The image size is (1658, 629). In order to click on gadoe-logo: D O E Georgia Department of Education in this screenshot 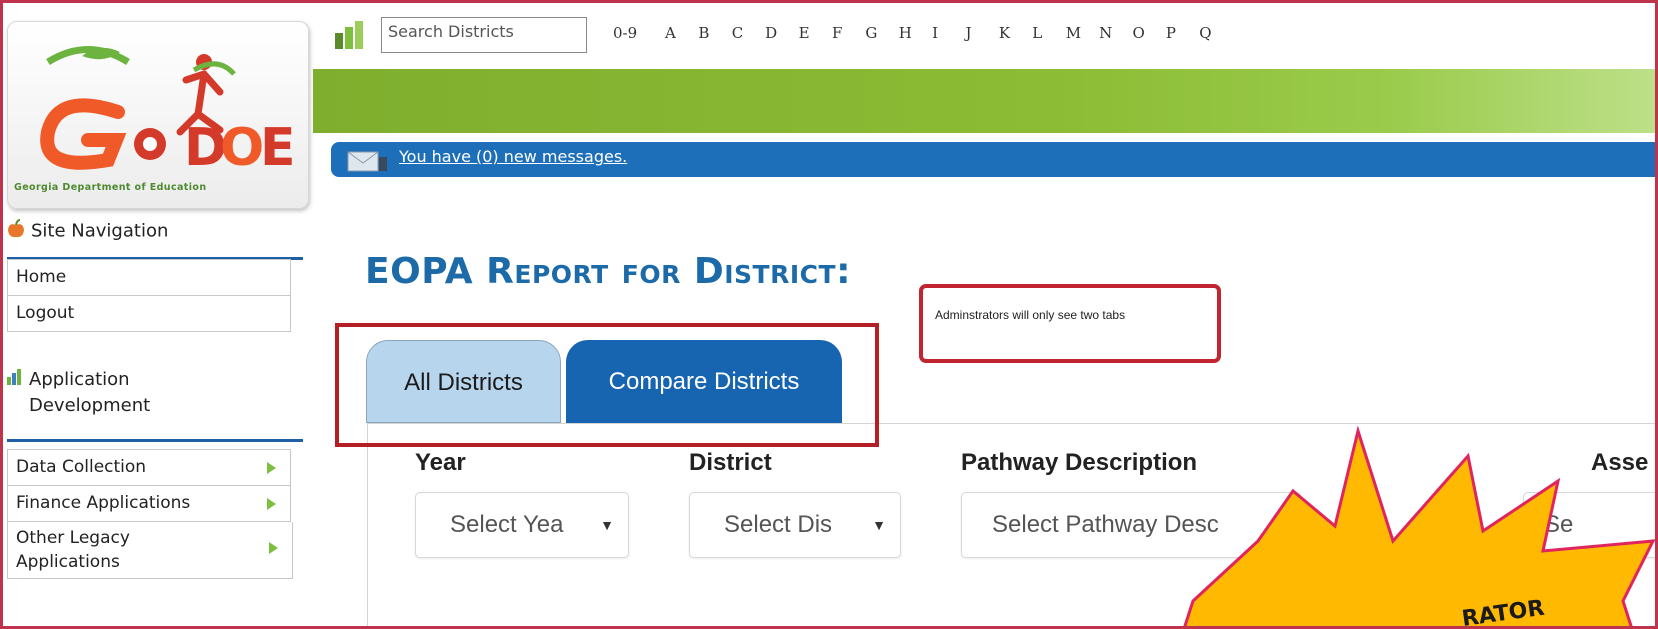, I will do `click(158, 115)`.